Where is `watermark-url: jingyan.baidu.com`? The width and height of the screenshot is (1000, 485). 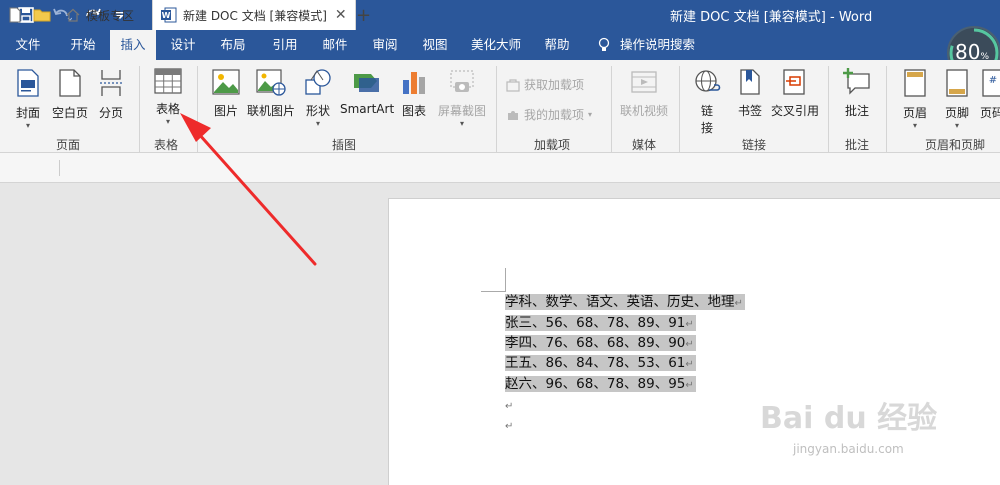
watermark-url: jingyan.baidu.com is located at coordinates (848, 449).